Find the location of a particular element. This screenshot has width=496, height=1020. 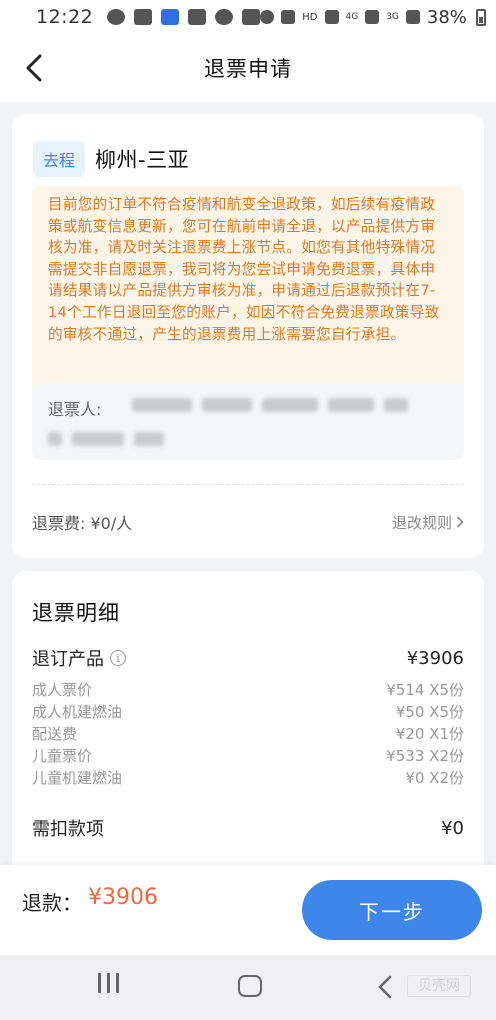

system-icons: HD 4G 3G 38% is located at coordinates (373, 17).